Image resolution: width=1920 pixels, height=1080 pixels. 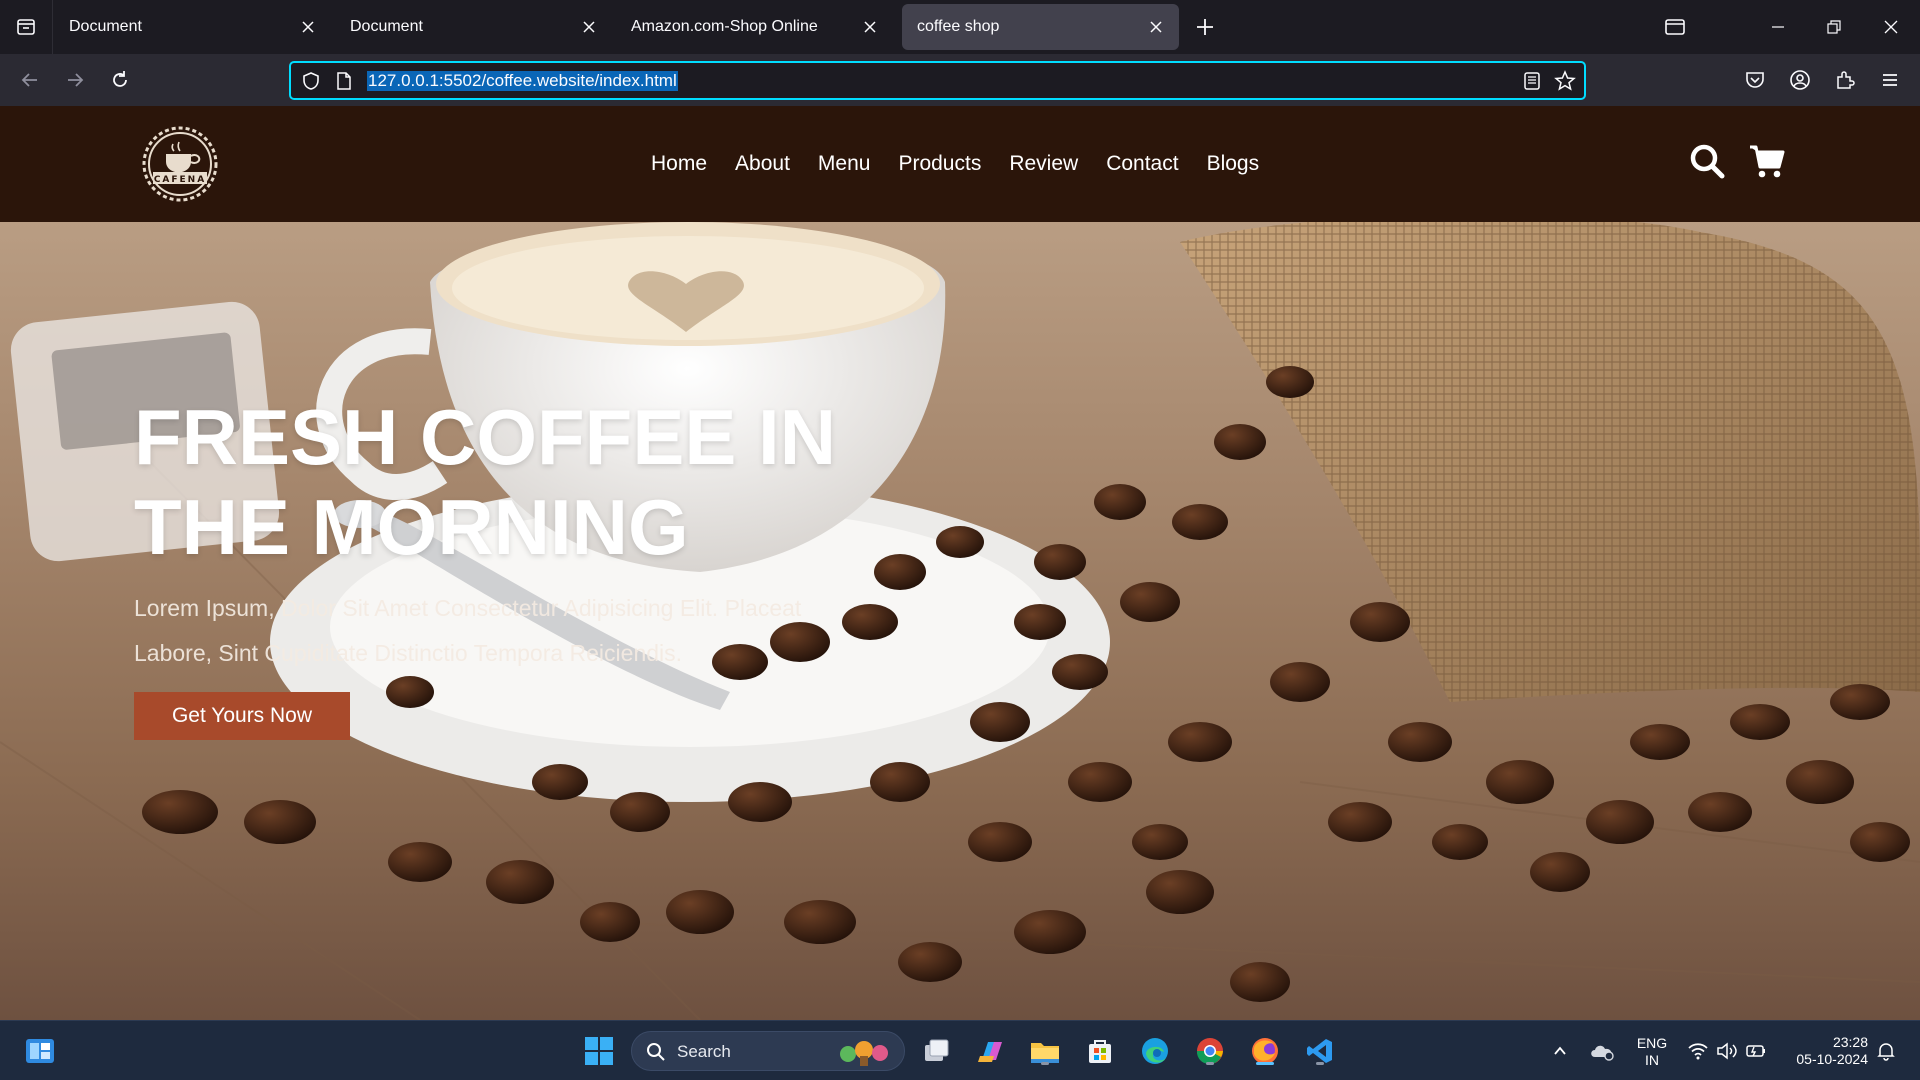 I want to click on search-label: Search, so click(x=704, y=1051).